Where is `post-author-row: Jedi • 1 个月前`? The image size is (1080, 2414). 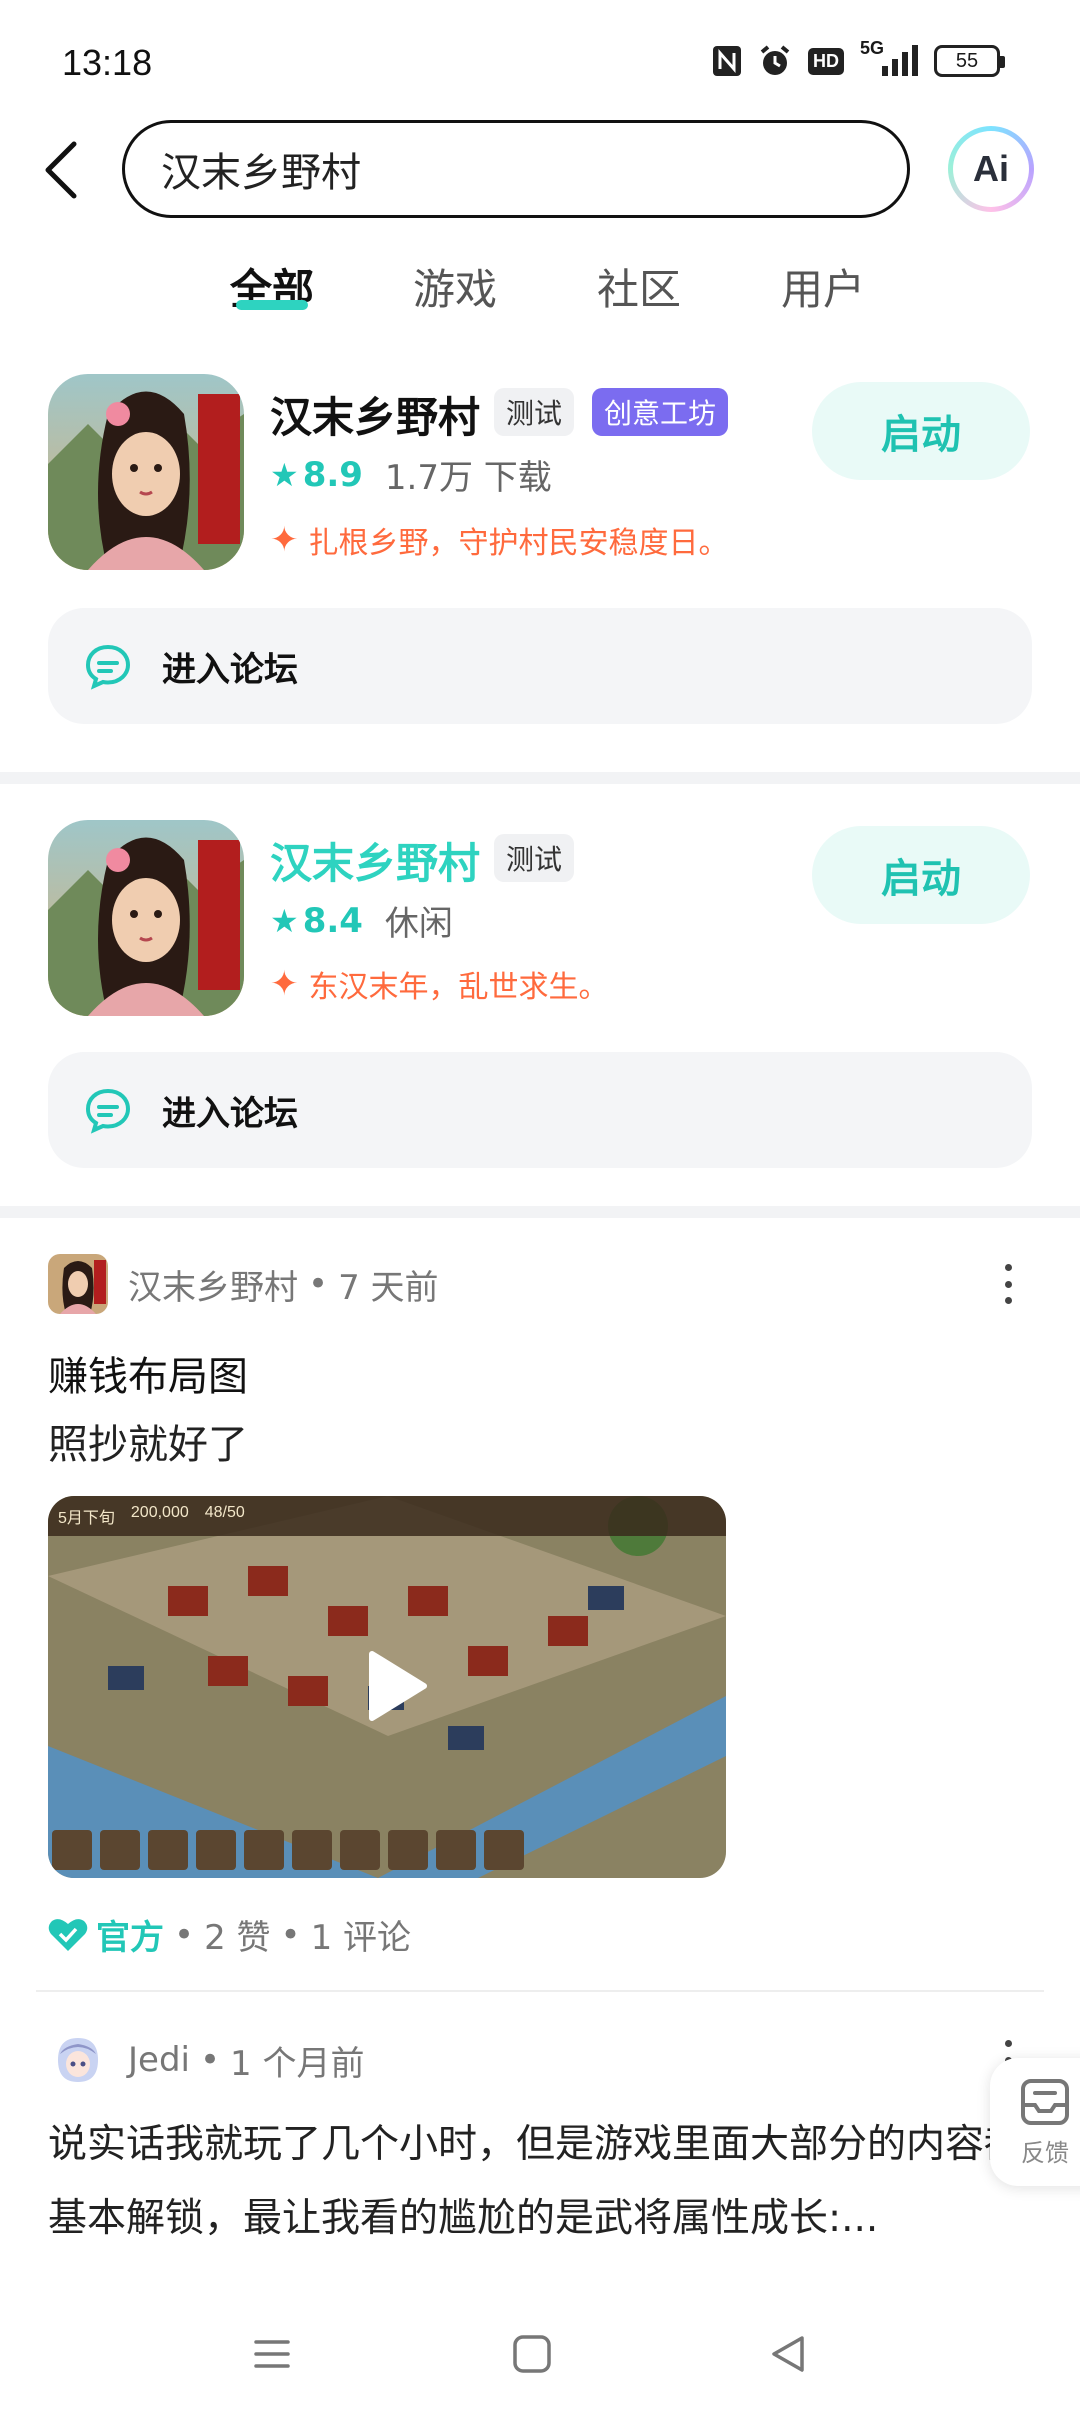
post-author-row: Jedi • 1 个月前 is located at coordinates (206, 2060).